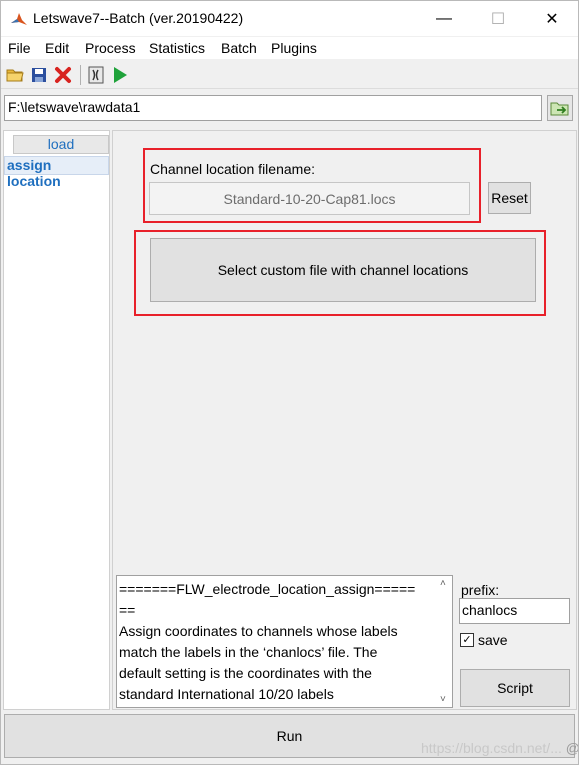  I want to click on menu-process: Process, so click(110, 48).